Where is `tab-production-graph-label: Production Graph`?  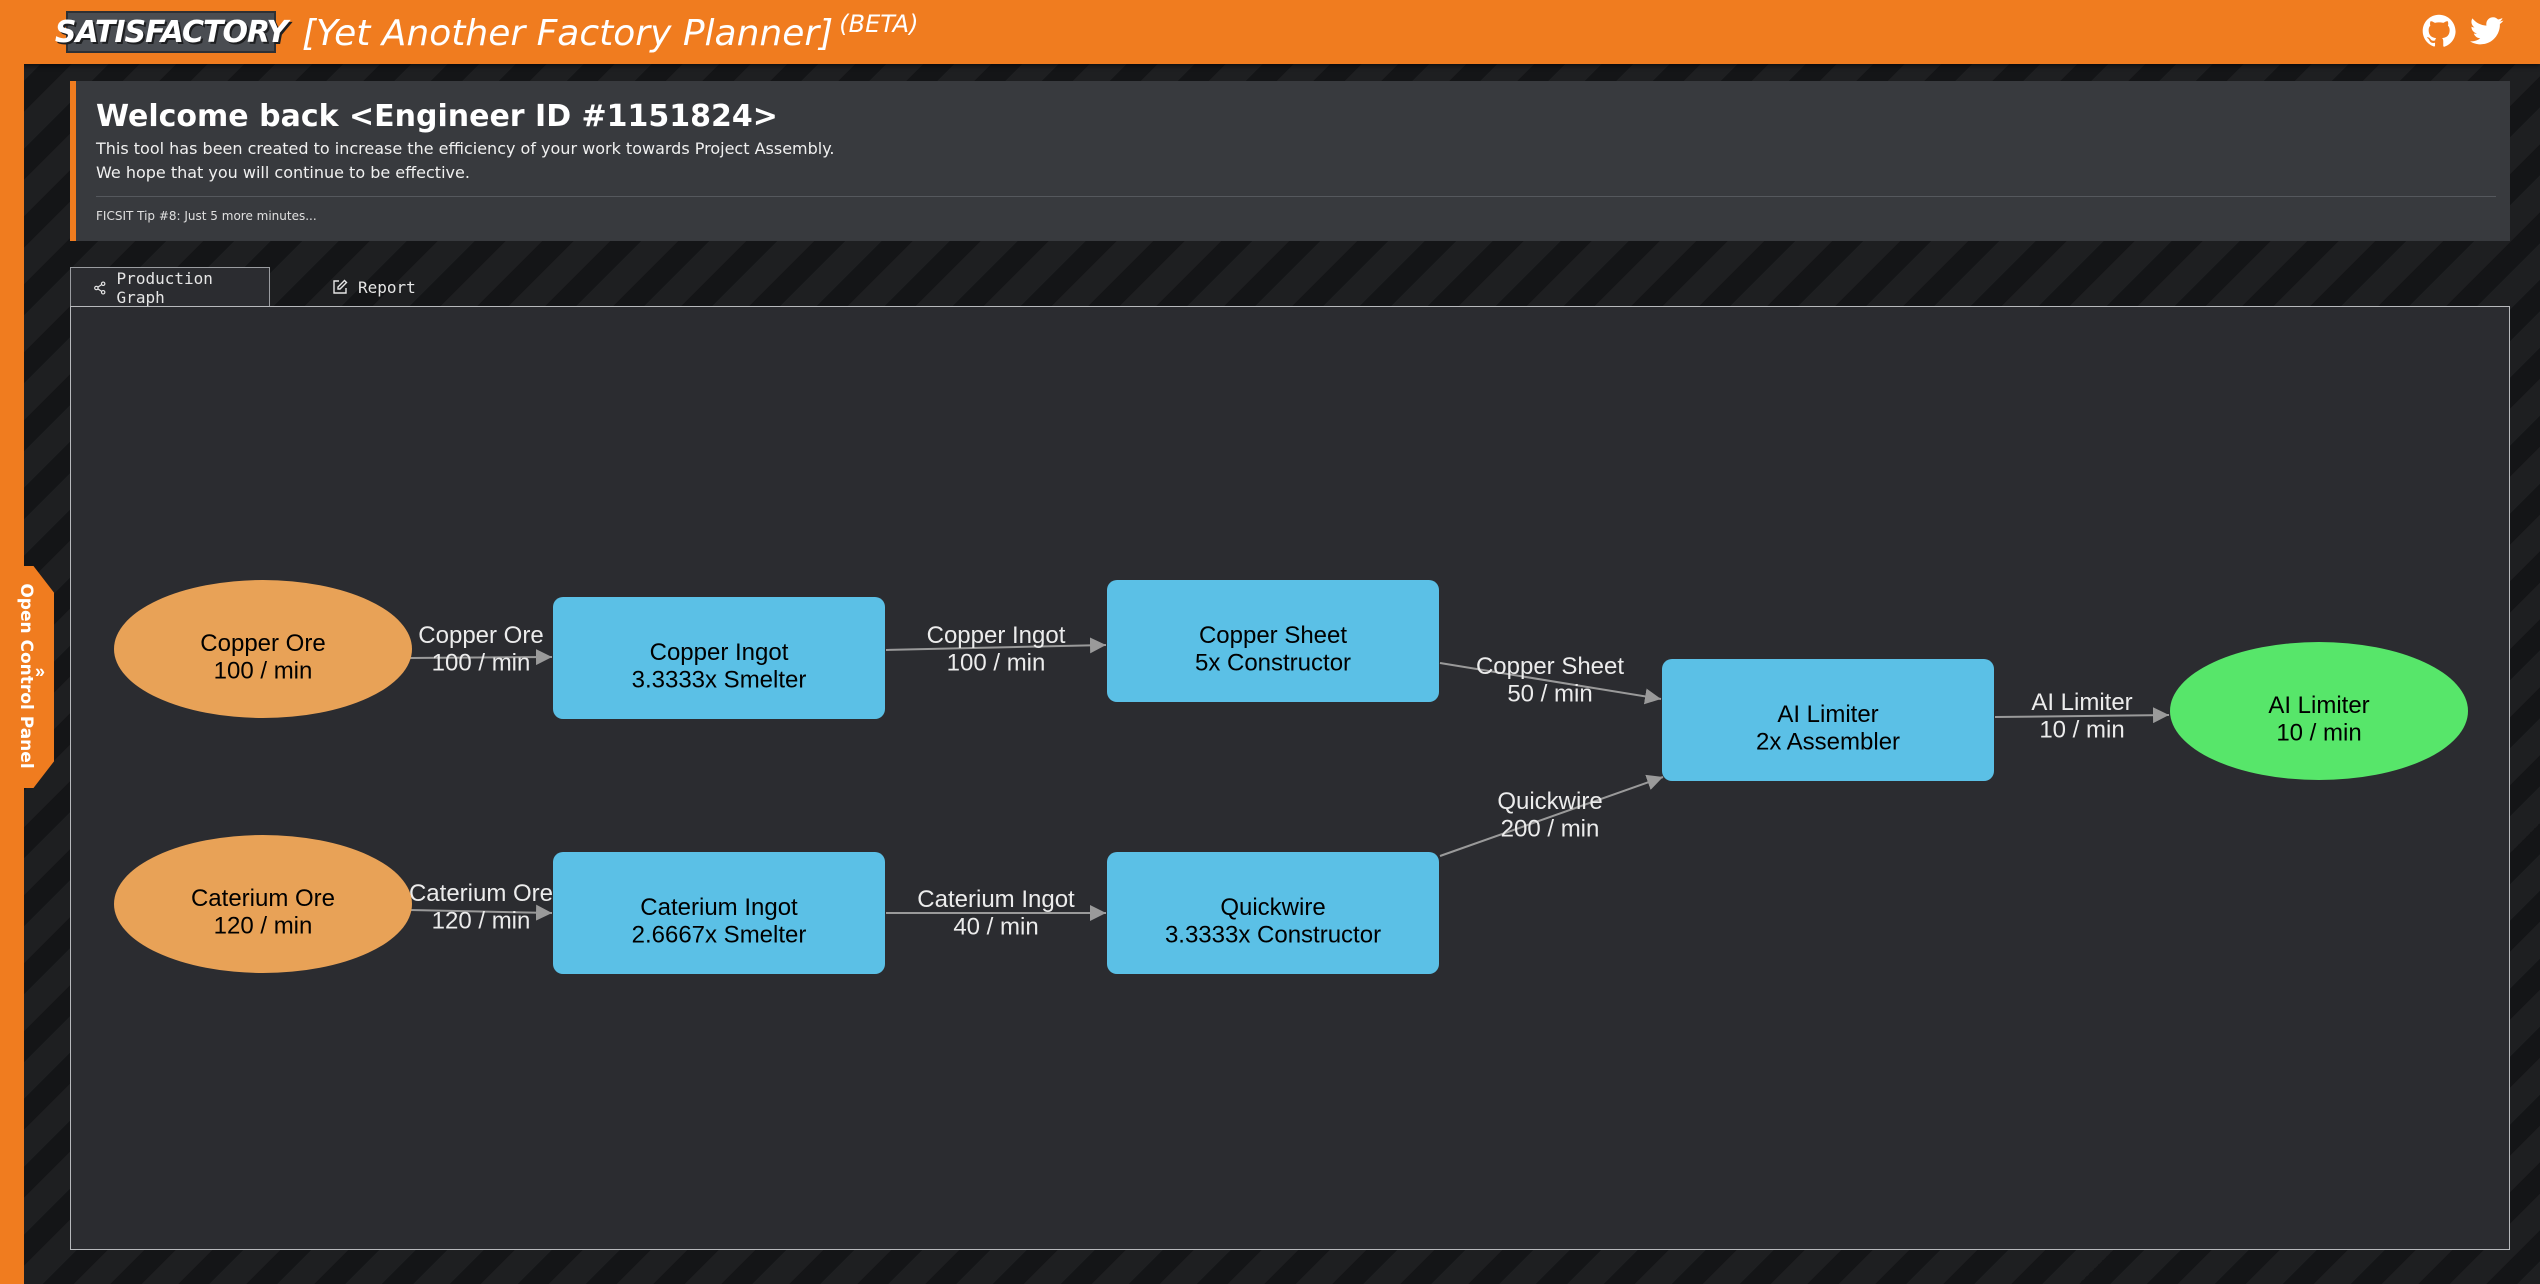
tab-production-graph-label: Production Graph is located at coordinates (164, 287).